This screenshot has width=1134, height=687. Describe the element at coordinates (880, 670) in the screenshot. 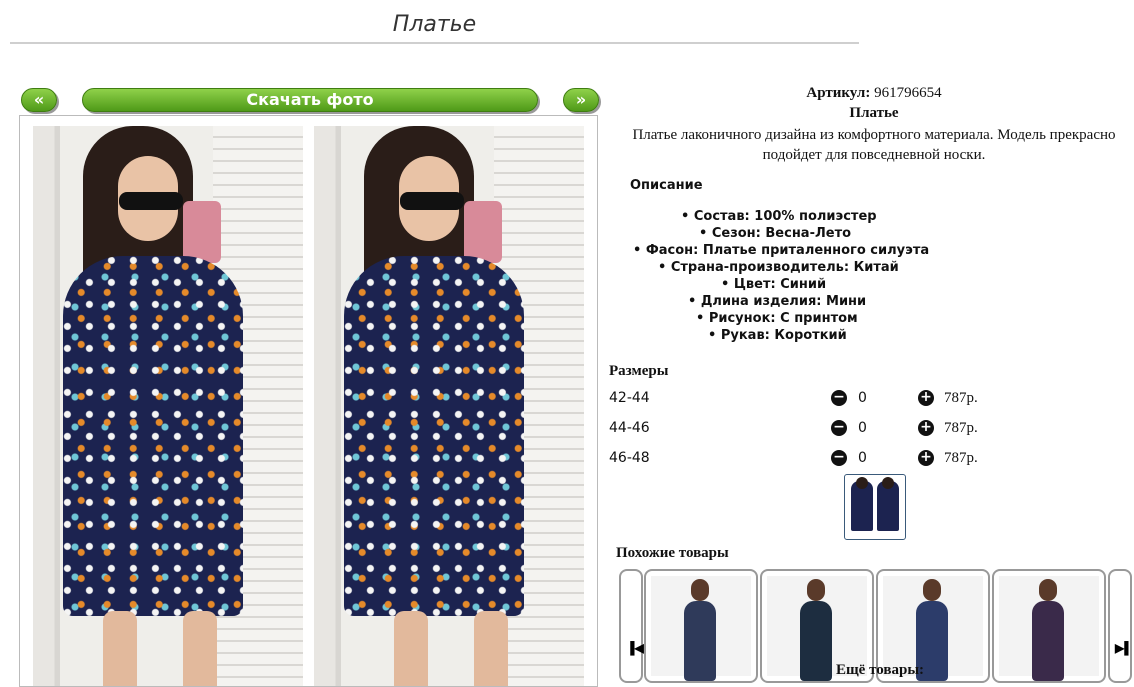

I see `more-products-heading: Ещё товары:` at that location.